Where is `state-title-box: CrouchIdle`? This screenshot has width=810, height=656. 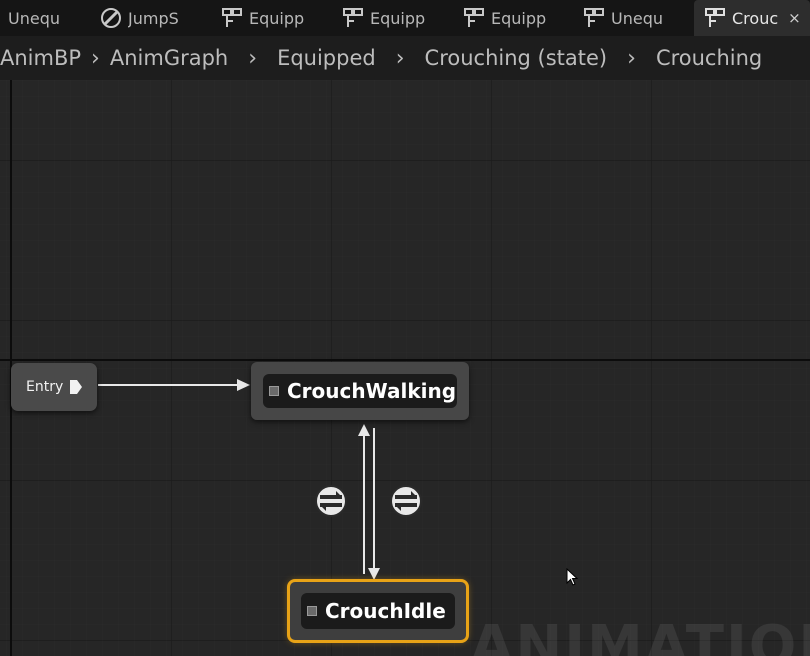
state-title-box: CrouchIdle is located at coordinates (378, 611).